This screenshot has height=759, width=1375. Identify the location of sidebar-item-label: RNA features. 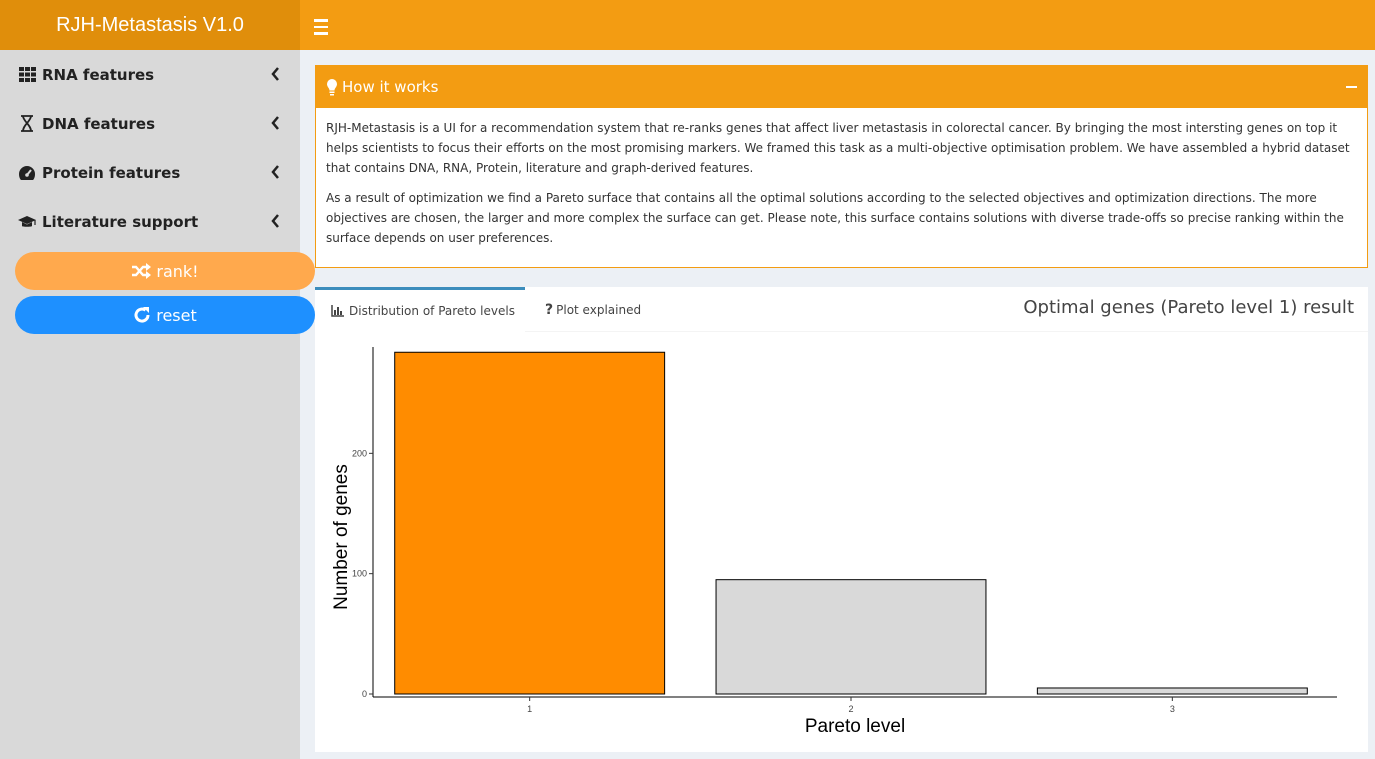
(98, 74).